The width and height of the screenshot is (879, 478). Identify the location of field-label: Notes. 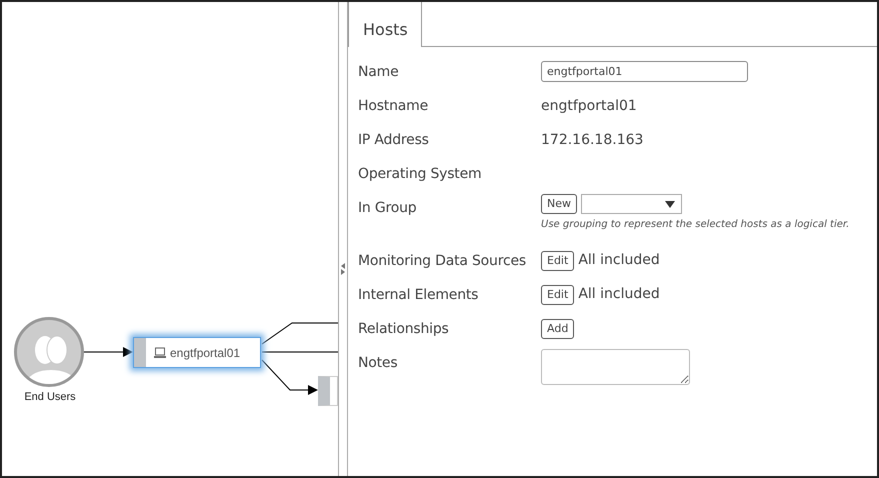
(378, 363).